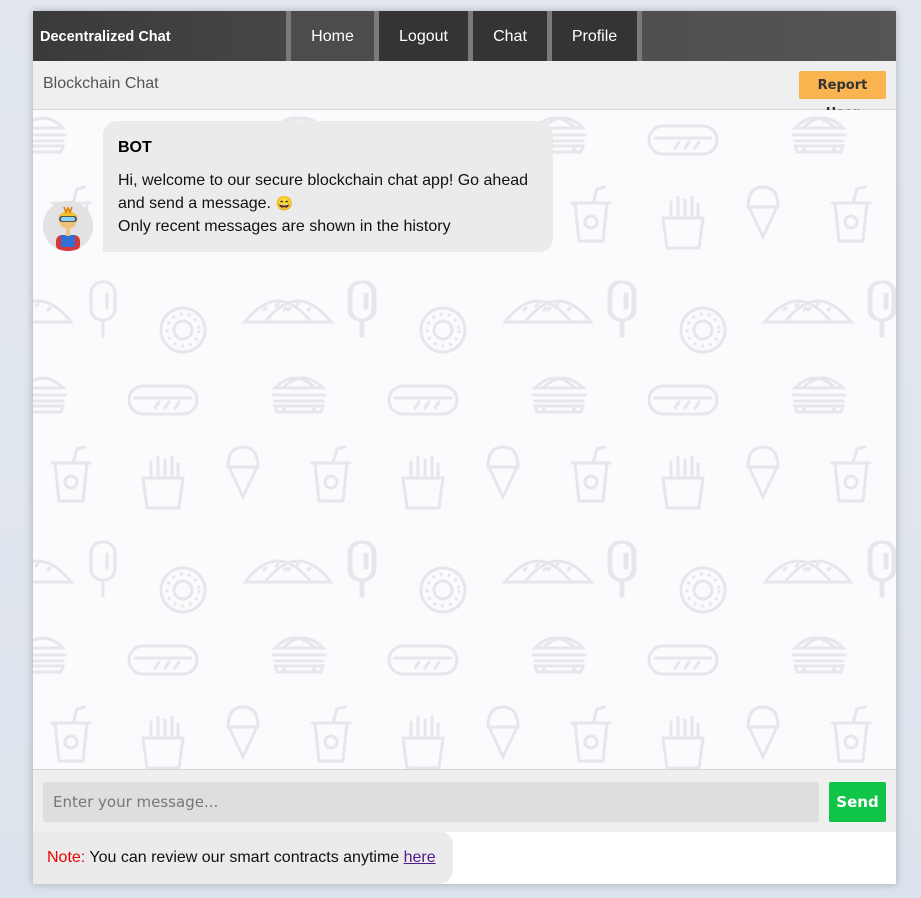 The height and width of the screenshot is (898, 921). Describe the element at coordinates (842, 96) in the screenshot. I see `report-user-button: Report User` at that location.